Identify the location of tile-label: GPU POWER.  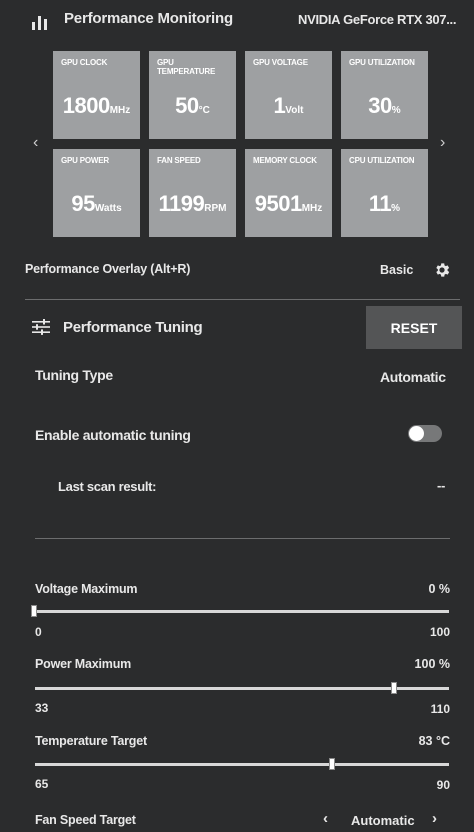
(85, 160).